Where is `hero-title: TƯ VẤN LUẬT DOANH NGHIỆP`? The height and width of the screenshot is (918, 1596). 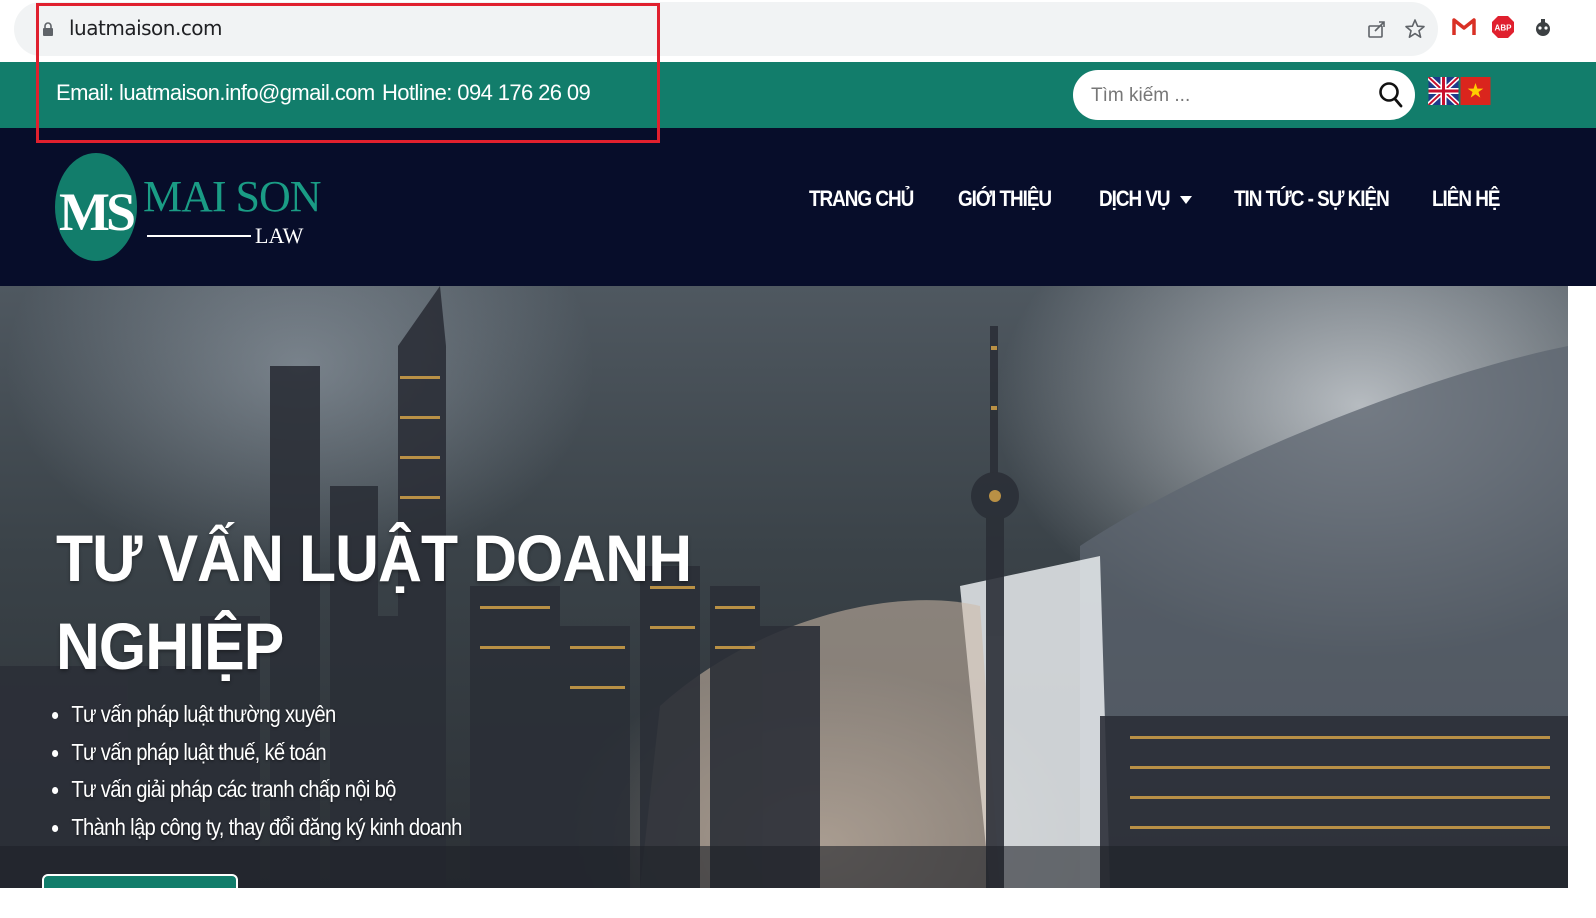
hero-title: TƯ VẤN LUẬT DOANH NGHIỆP is located at coordinates (378, 602).